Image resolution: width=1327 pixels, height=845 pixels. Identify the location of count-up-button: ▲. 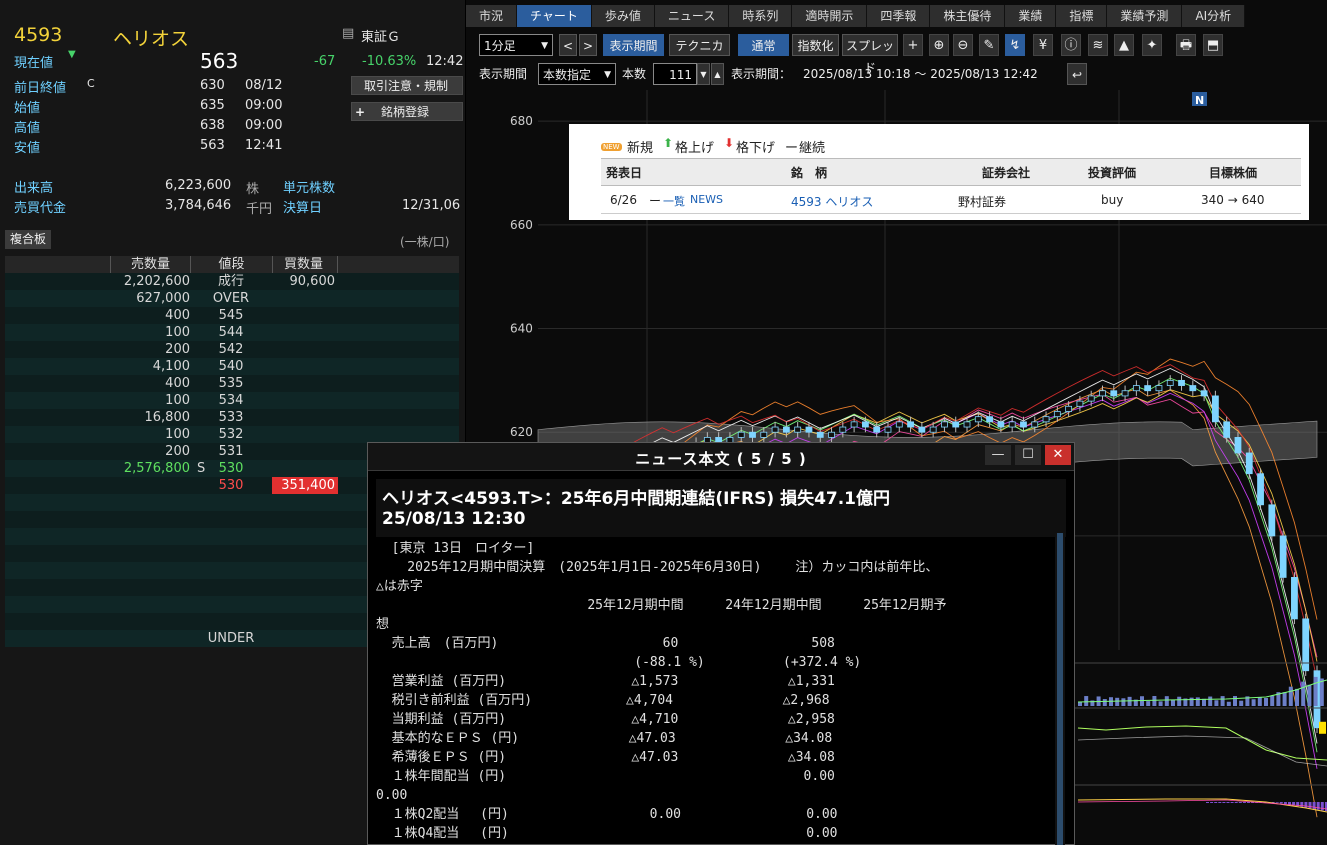
(717, 74).